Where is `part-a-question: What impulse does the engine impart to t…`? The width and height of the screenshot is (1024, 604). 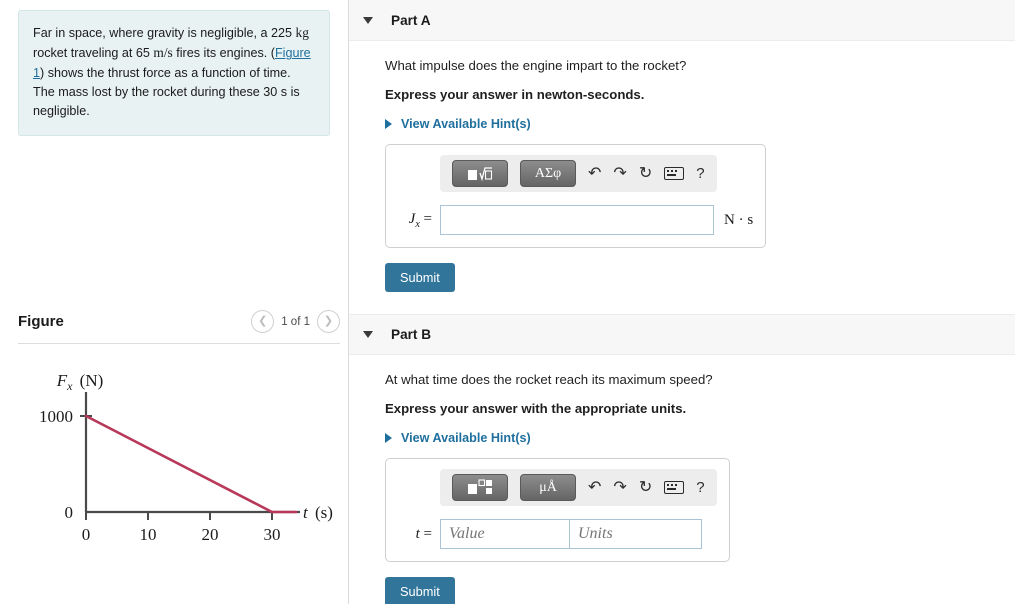 part-a-question: What impulse does the engine impart to t… is located at coordinates (536, 65).